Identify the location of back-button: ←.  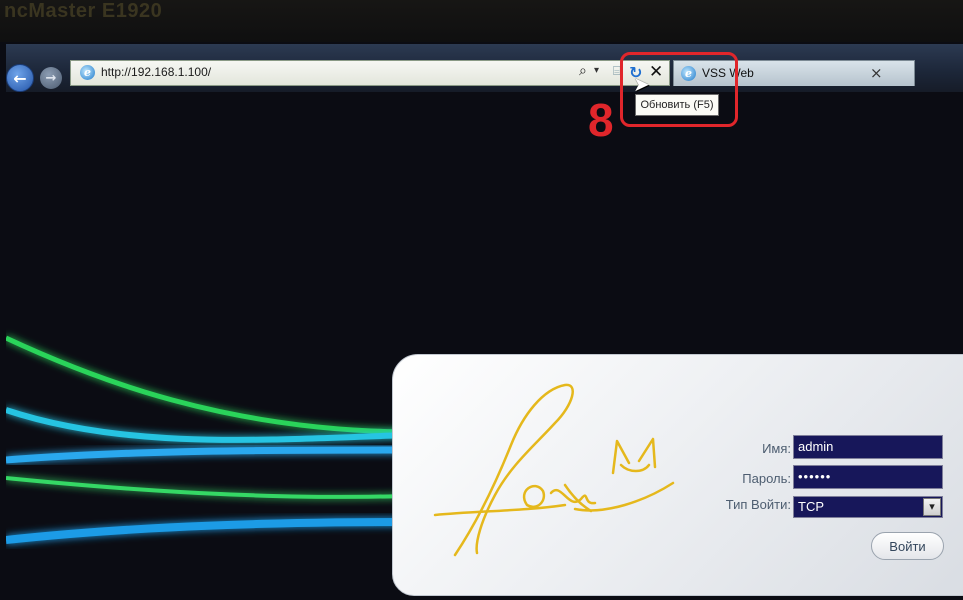
(20, 78).